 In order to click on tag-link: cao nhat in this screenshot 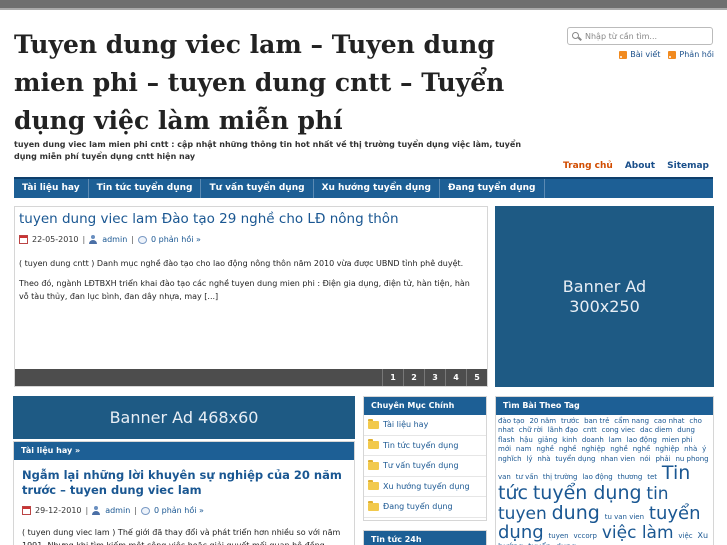, I will do `click(669, 421)`.